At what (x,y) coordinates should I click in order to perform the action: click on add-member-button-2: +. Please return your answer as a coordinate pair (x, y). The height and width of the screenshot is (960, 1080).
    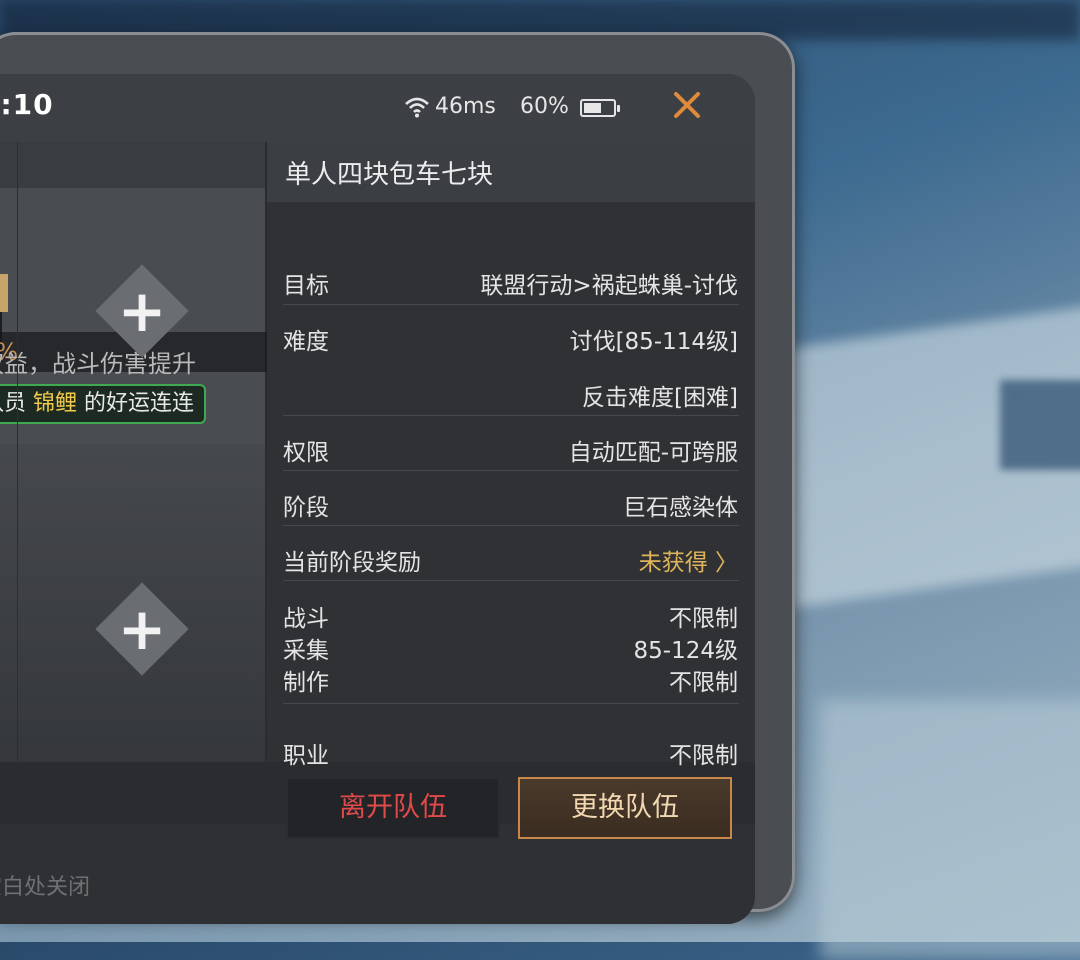
    Looking at the image, I should click on (142, 629).